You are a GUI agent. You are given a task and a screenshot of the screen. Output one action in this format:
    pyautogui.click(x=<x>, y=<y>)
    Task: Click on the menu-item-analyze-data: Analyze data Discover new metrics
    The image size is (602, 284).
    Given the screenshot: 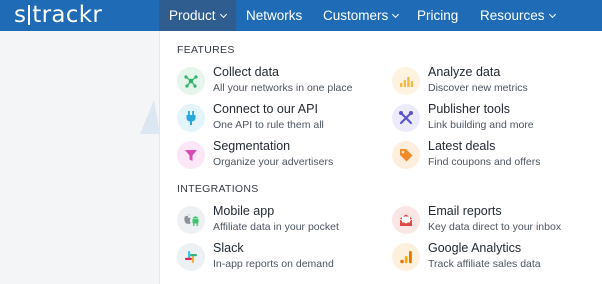 What is the action you would take?
    pyautogui.click(x=497, y=82)
    